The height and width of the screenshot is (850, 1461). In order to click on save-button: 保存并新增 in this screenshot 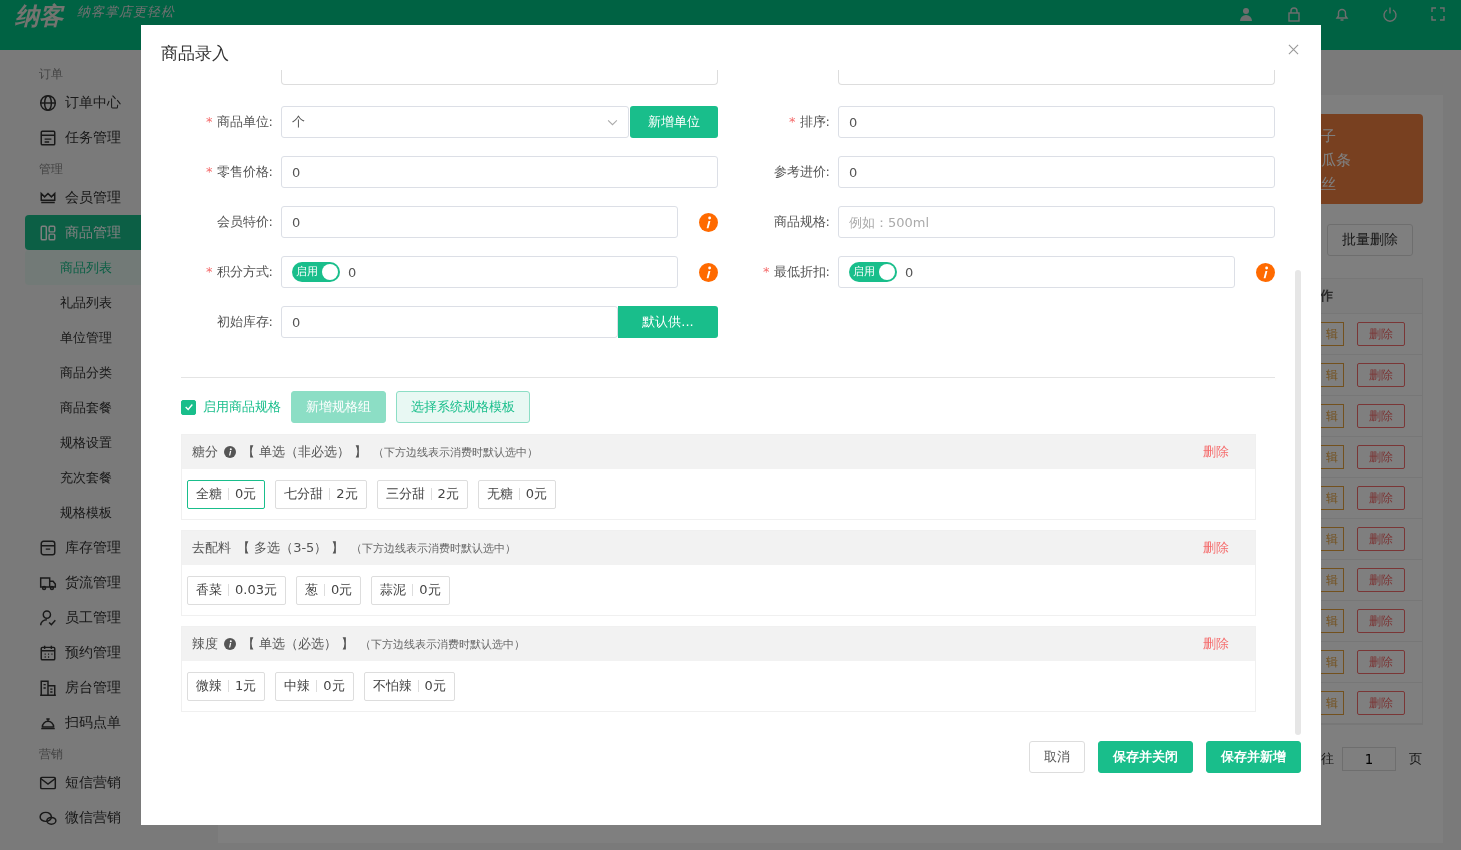, I will do `click(1253, 757)`.